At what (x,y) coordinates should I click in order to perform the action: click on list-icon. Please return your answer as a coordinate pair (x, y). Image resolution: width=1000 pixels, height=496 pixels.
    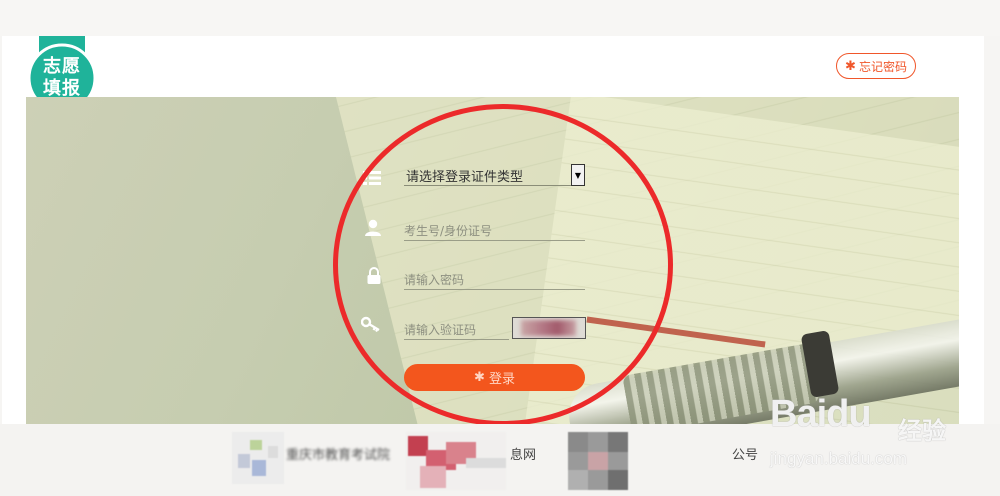
    Looking at the image, I should click on (372, 180).